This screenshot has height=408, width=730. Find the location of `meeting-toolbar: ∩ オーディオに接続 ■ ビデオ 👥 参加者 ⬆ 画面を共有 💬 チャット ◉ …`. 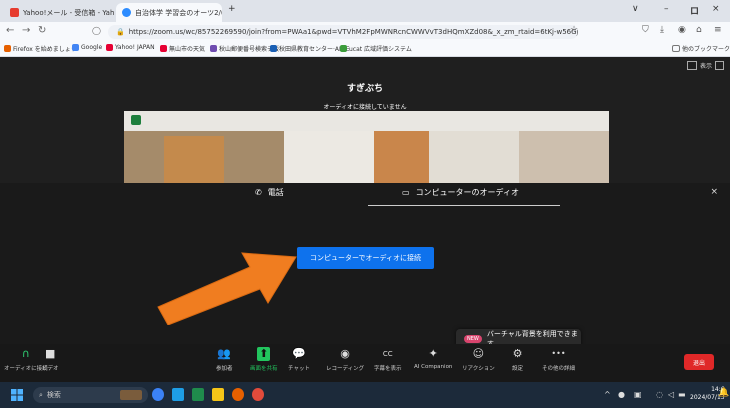

meeting-toolbar: ∩ オーディオに接続 ■ ビデオ 👥 参加者 ⬆ 画面を共有 💬 チャット ◉ … is located at coordinates (365, 363).